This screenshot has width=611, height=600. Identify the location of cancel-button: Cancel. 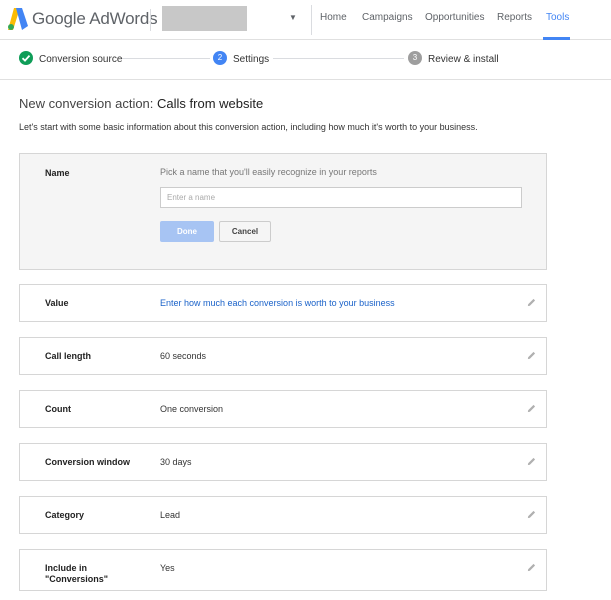
(245, 231).